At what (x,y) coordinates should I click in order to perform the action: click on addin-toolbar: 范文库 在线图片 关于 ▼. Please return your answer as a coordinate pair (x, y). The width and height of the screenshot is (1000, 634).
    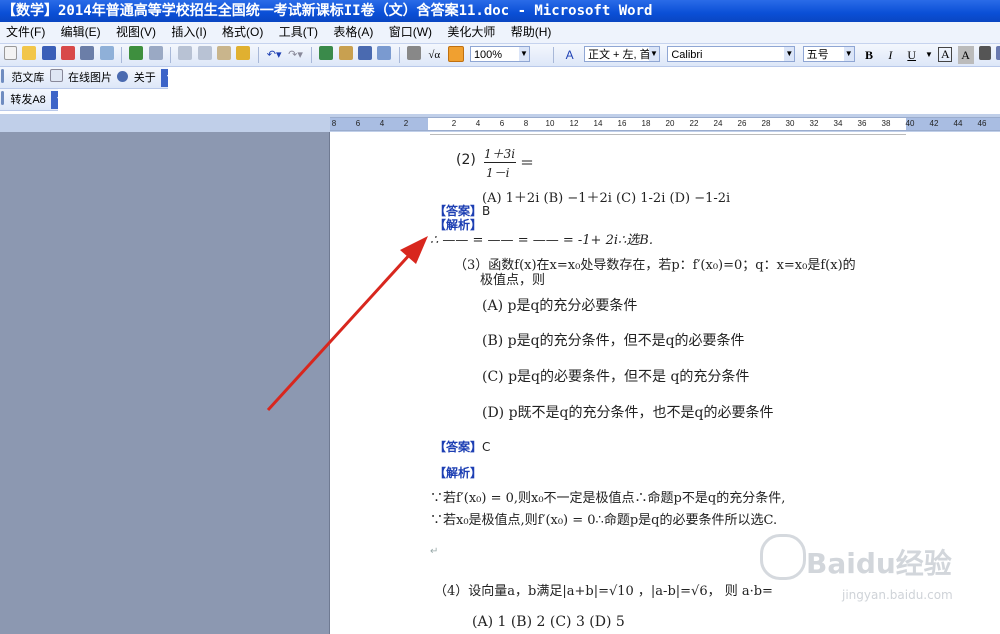
    Looking at the image, I should click on (84, 78).